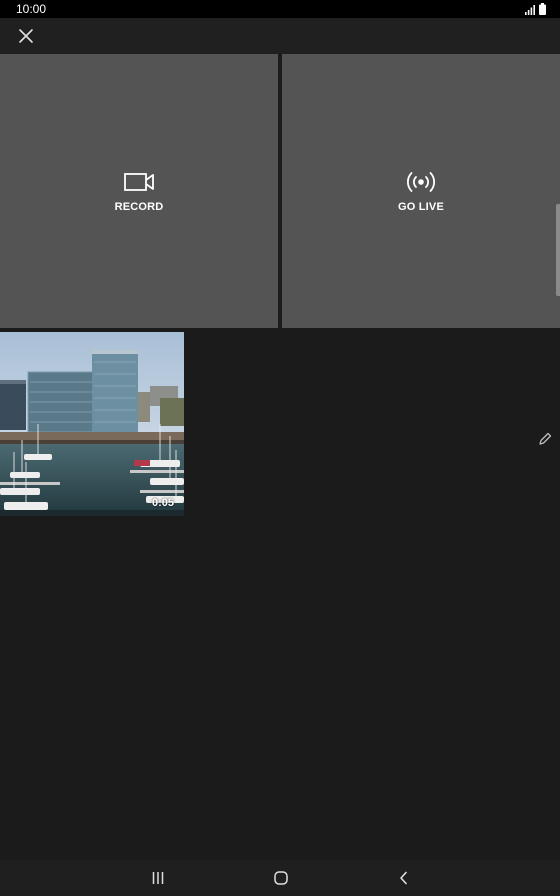 This screenshot has width=560, height=896. Describe the element at coordinates (280, 9) in the screenshot. I see `status-bar: 10:00` at that location.